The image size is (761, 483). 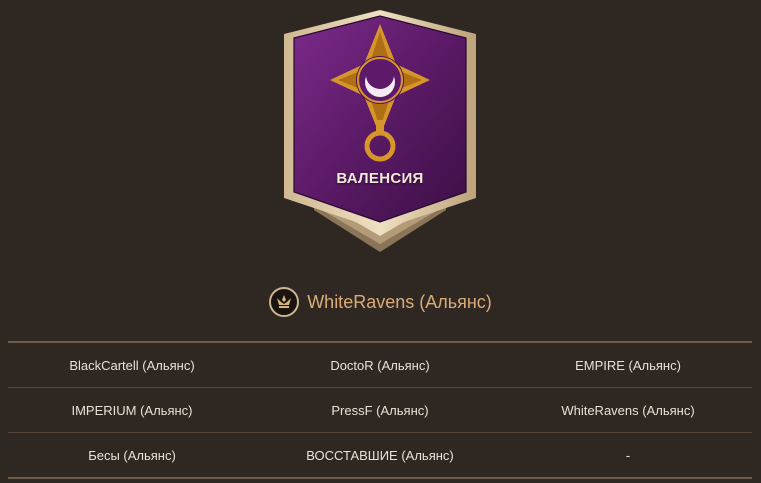 I want to click on alliance-cell: Бесы (Альянс), so click(x=132, y=455).